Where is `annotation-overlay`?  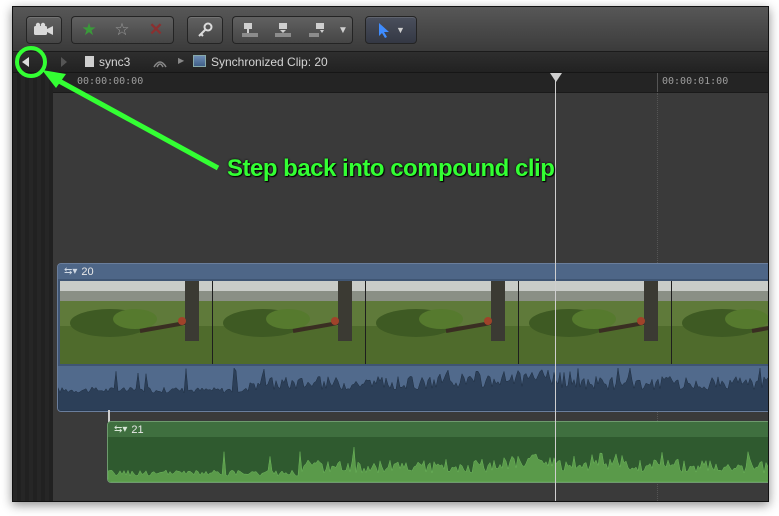
annotation-overlay is located at coordinates (117, 108).